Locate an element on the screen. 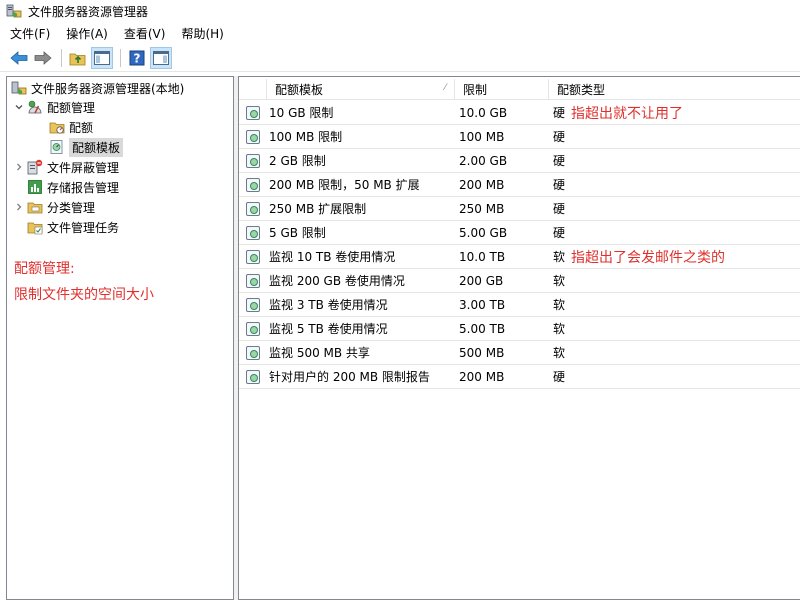  template-name: 250 MB 扩展限制 is located at coordinates (318, 209).